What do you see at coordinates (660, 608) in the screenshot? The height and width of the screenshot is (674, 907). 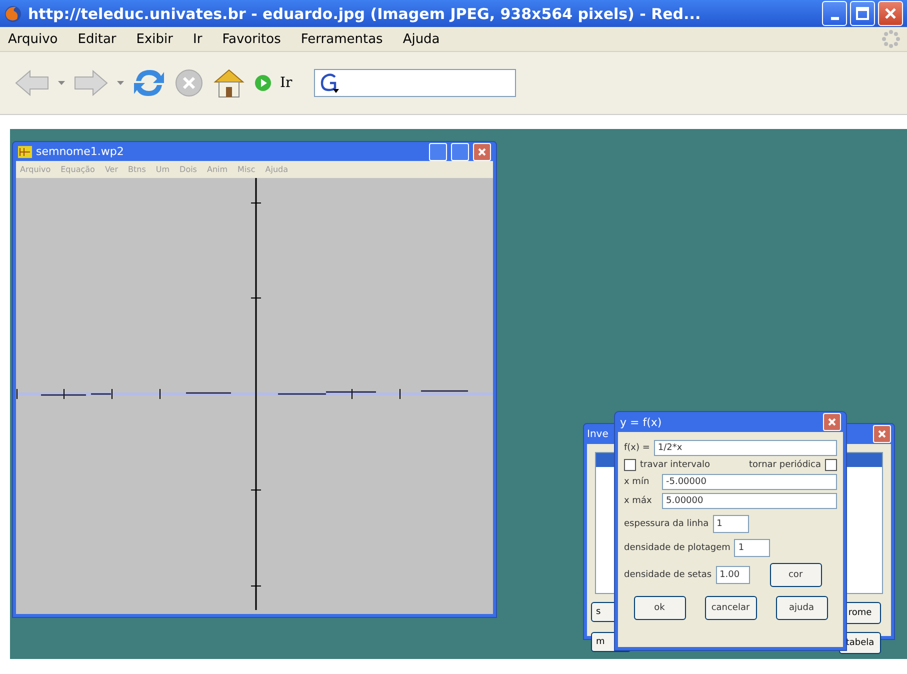 I see `dialog-button: ok` at bounding box center [660, 608].